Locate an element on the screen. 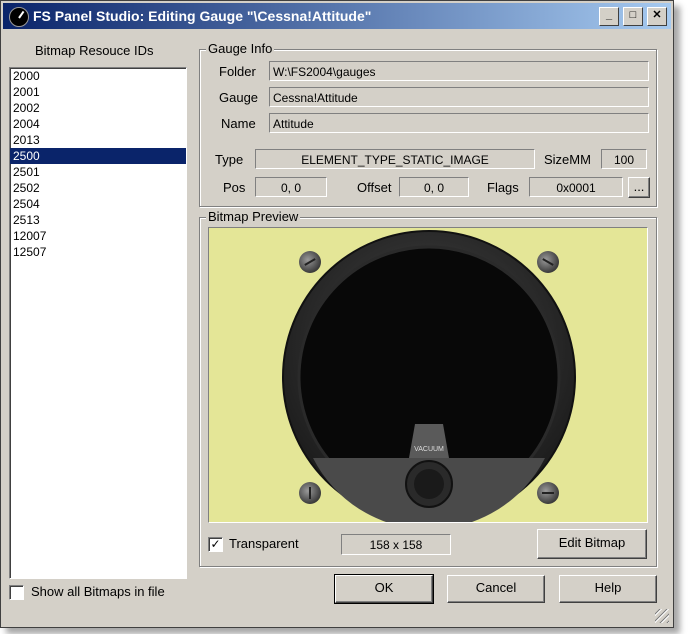 This screenshot has height=634, width=688. sizemm-label: SizeMM is located at coordinates (567, 159).